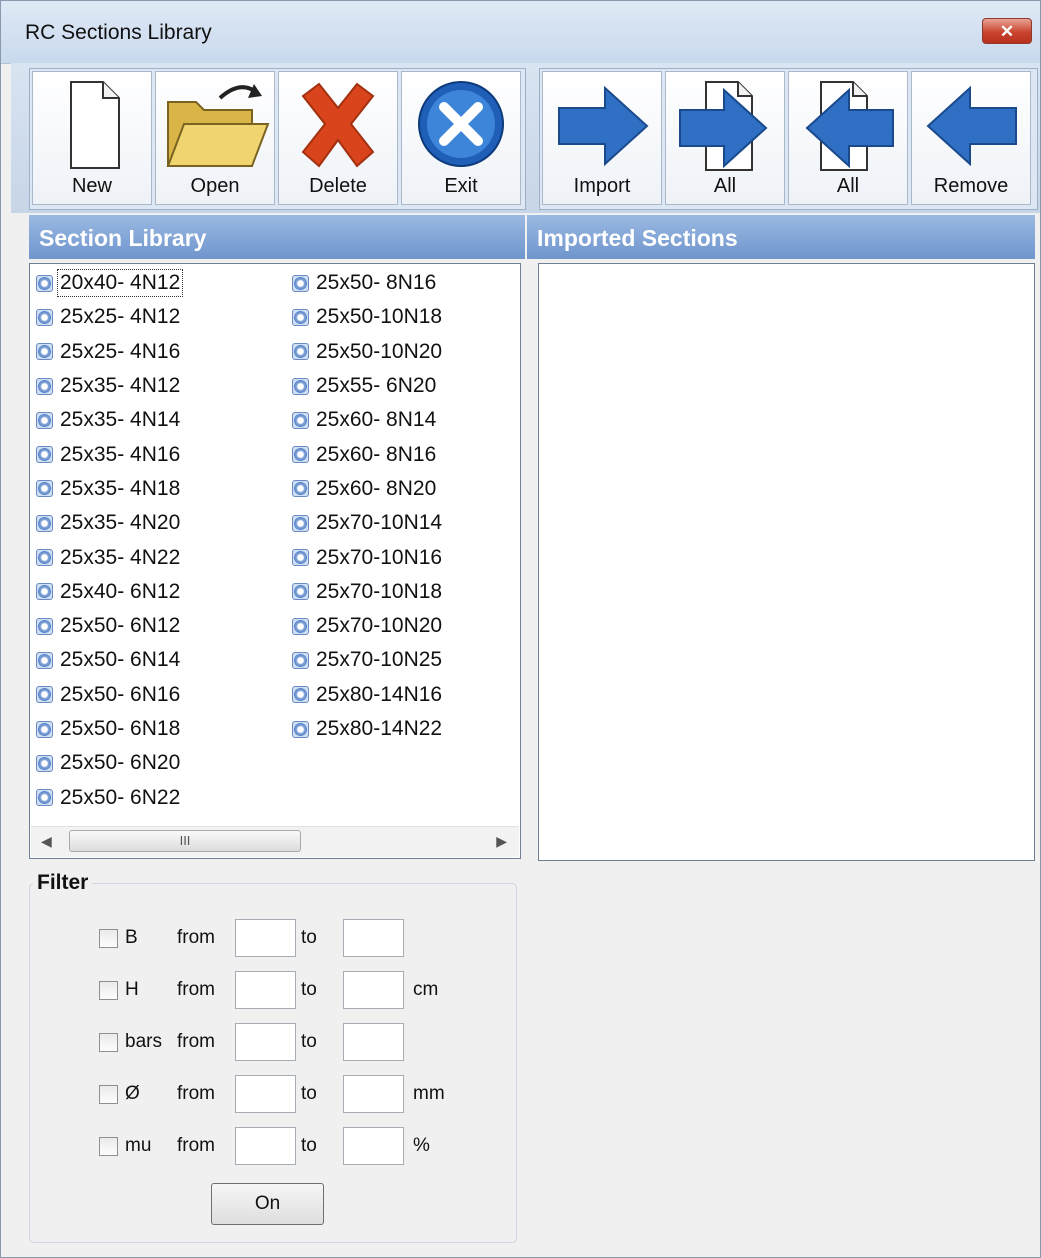 The image size is (1041, 1258). Describe the element at coordinates (971, 126) in the screenshot. I see `arrow-left-icon` at that location.